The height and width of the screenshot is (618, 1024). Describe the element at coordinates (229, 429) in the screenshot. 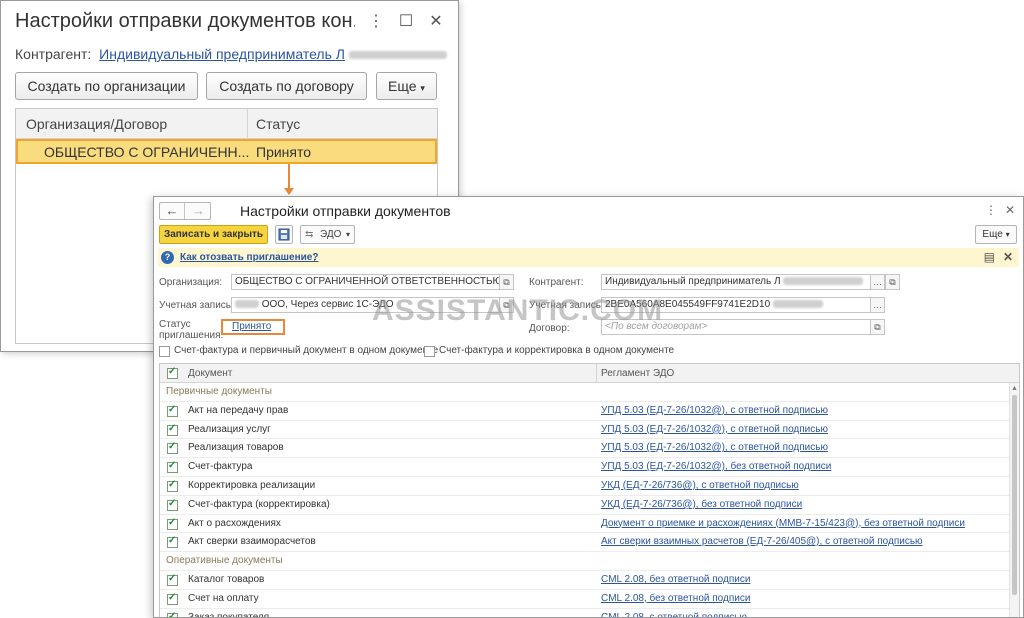

I see `document-name: Реализация услуг` at that location.